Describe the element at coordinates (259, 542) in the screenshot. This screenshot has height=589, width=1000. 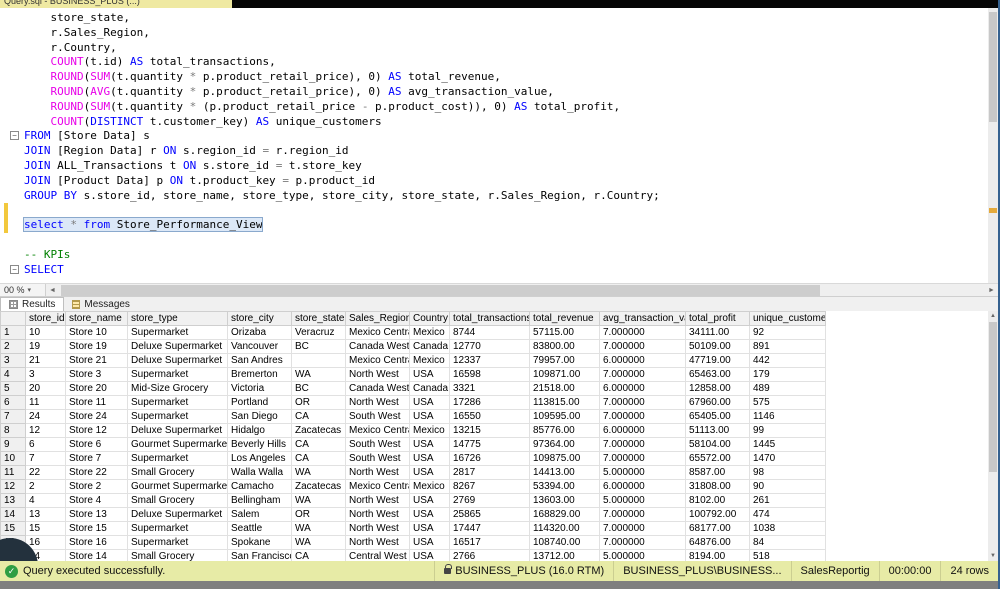
I see `grid-cell: Spokane` at that location.